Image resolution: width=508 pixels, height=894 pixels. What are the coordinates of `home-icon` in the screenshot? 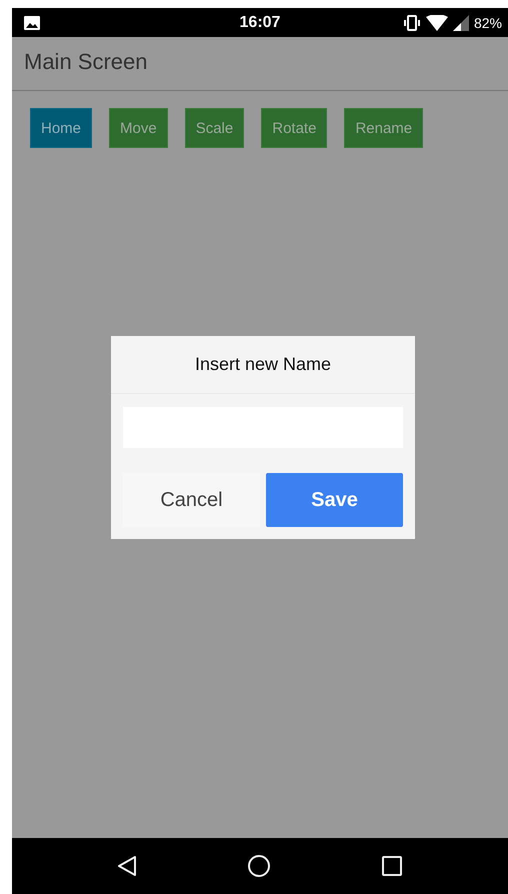 It's located at (259, 866).